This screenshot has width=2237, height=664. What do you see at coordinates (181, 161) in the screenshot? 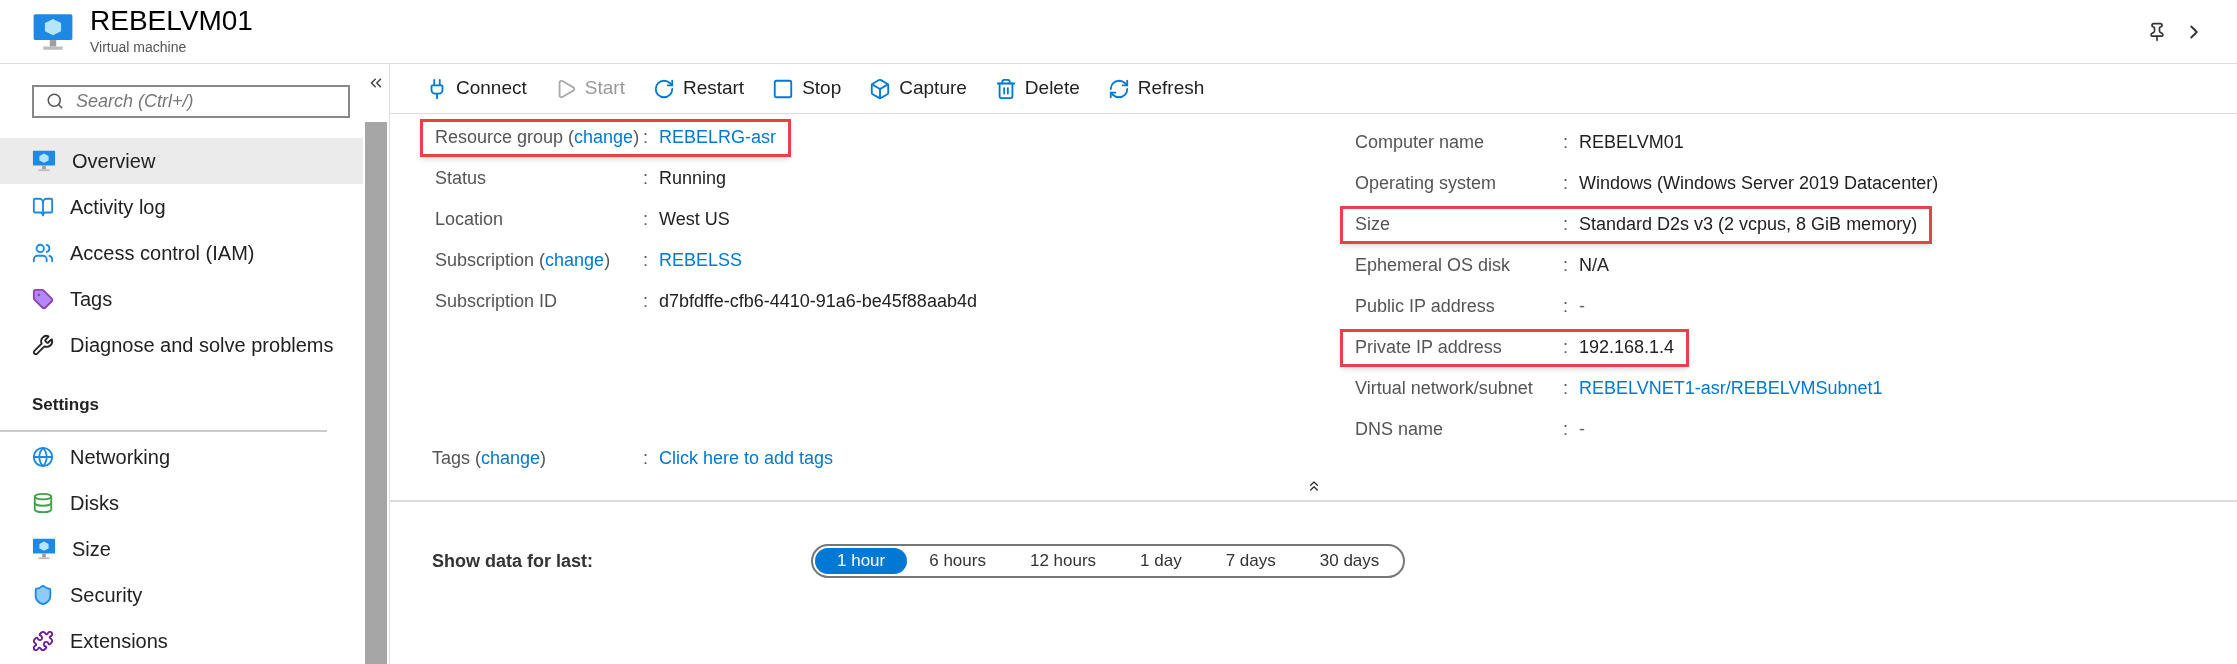
I see `sidebar-item: Overview` at bounding box center [181, 161].